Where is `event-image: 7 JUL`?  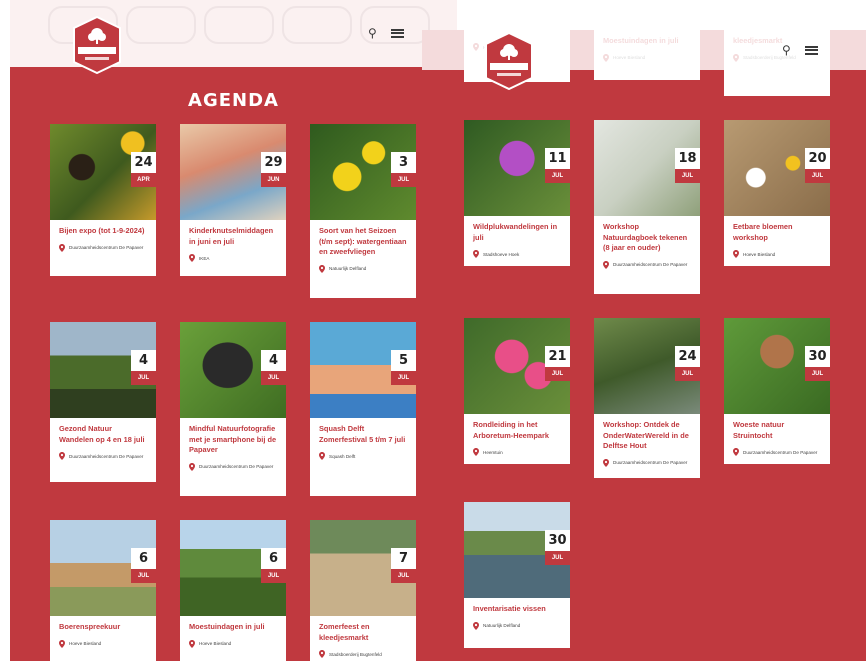
event-image: 7 JUL is located at coordinates (363, 568).